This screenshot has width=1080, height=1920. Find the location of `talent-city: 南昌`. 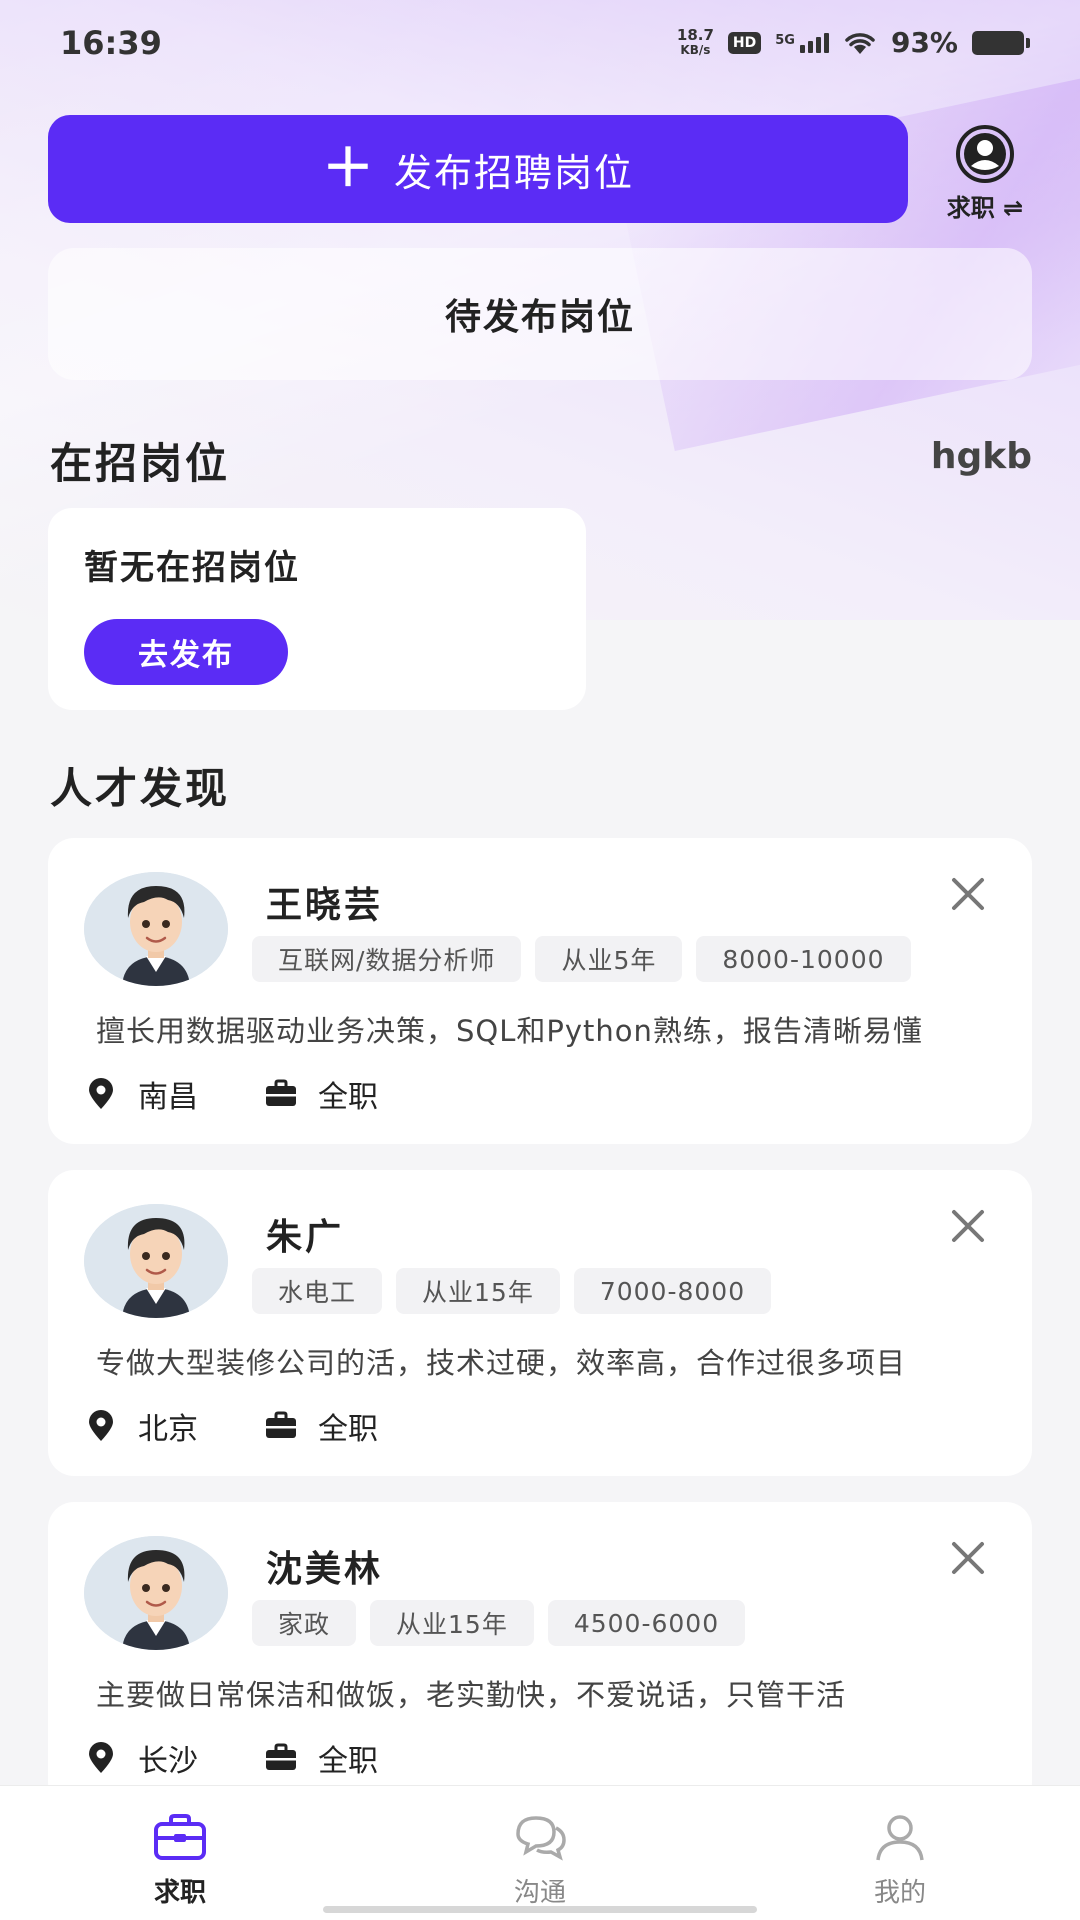

talent-city: 南昌 is located at coordinates (168, 1097).